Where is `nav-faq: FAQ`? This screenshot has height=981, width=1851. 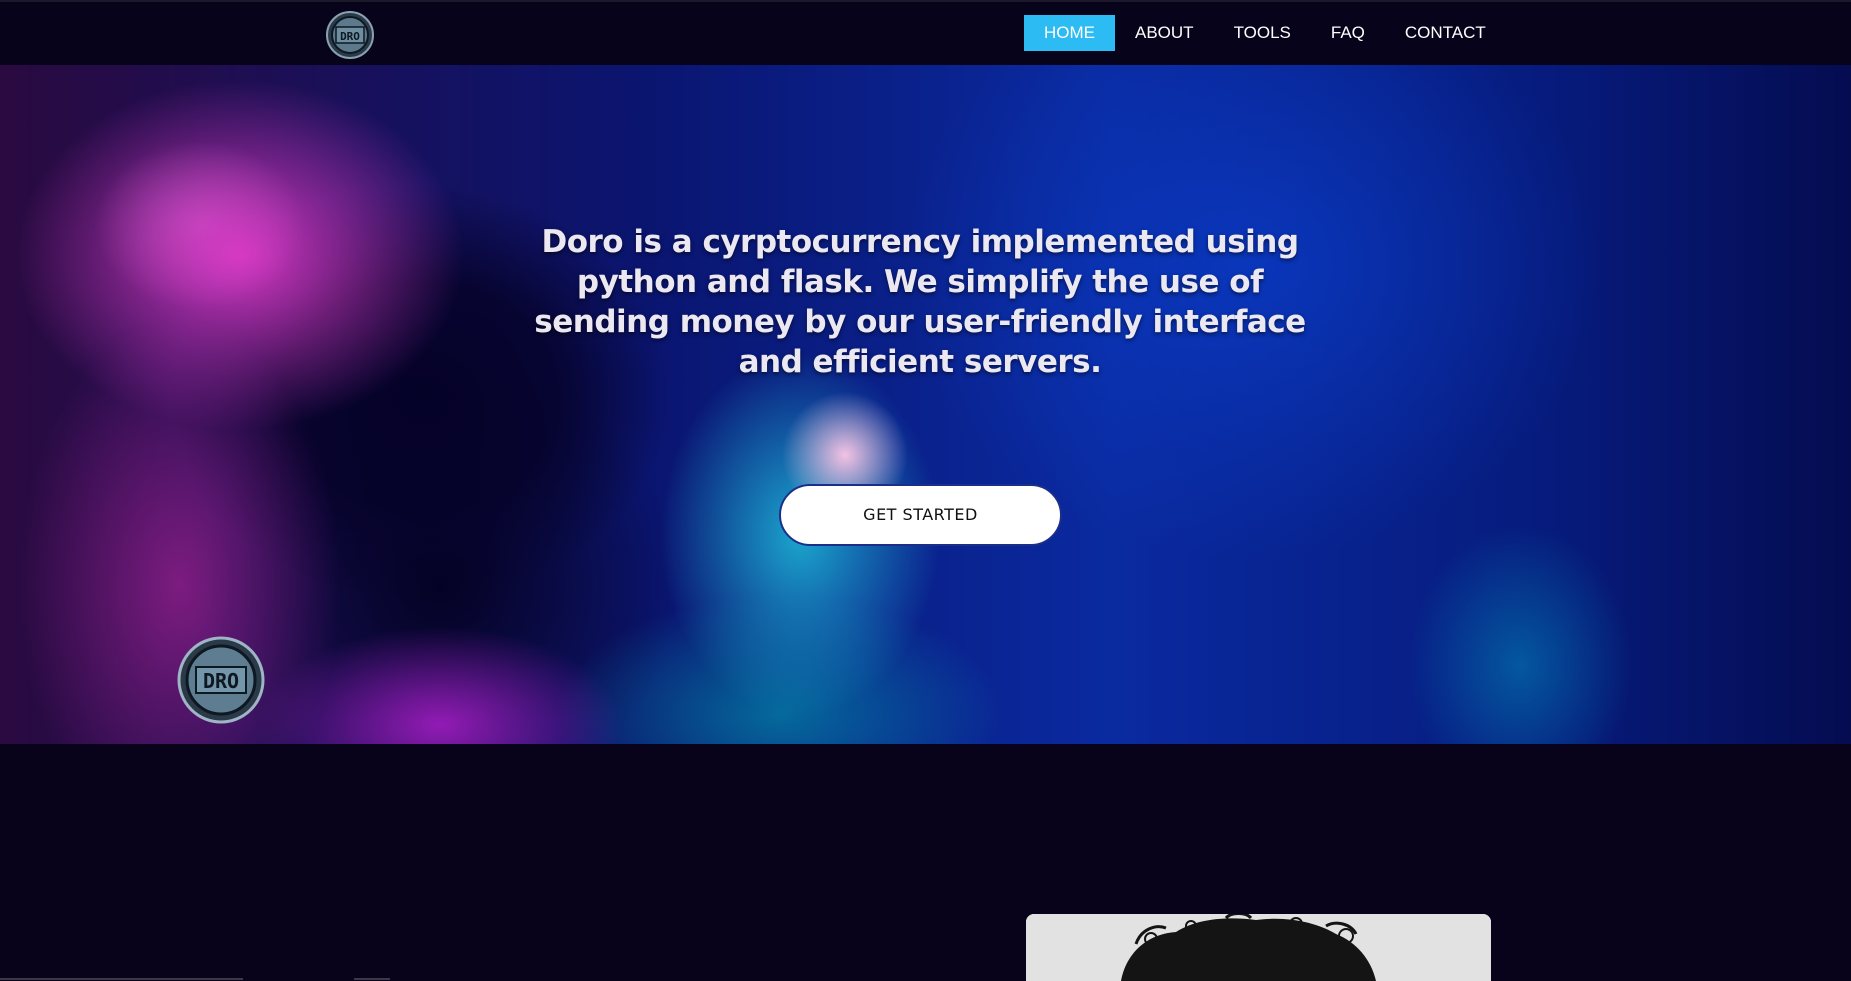
nav-faq: FAQ is located at coordinates (1348, 33).